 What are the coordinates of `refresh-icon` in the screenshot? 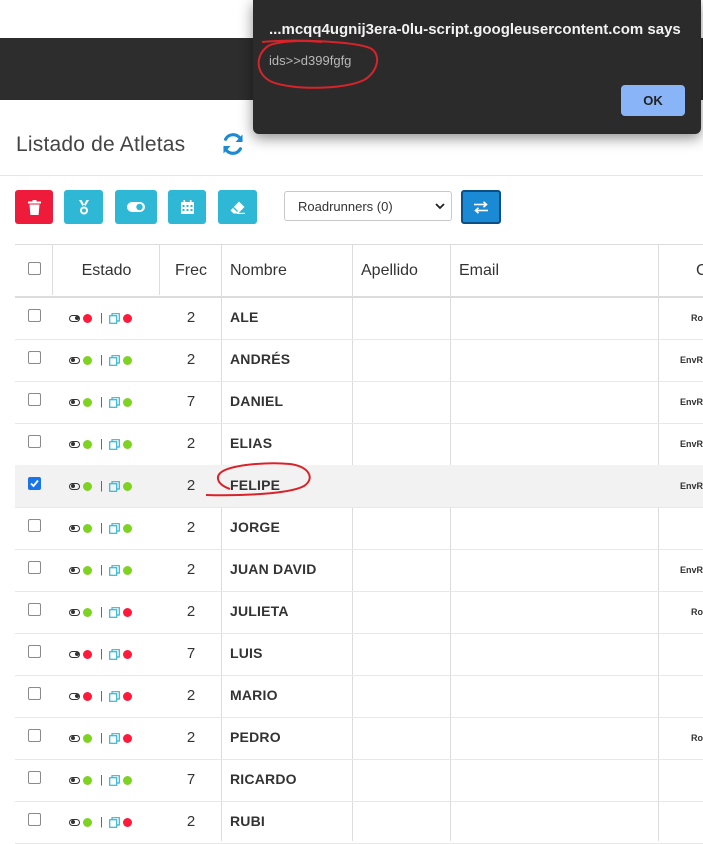 It's located at (233, 144).